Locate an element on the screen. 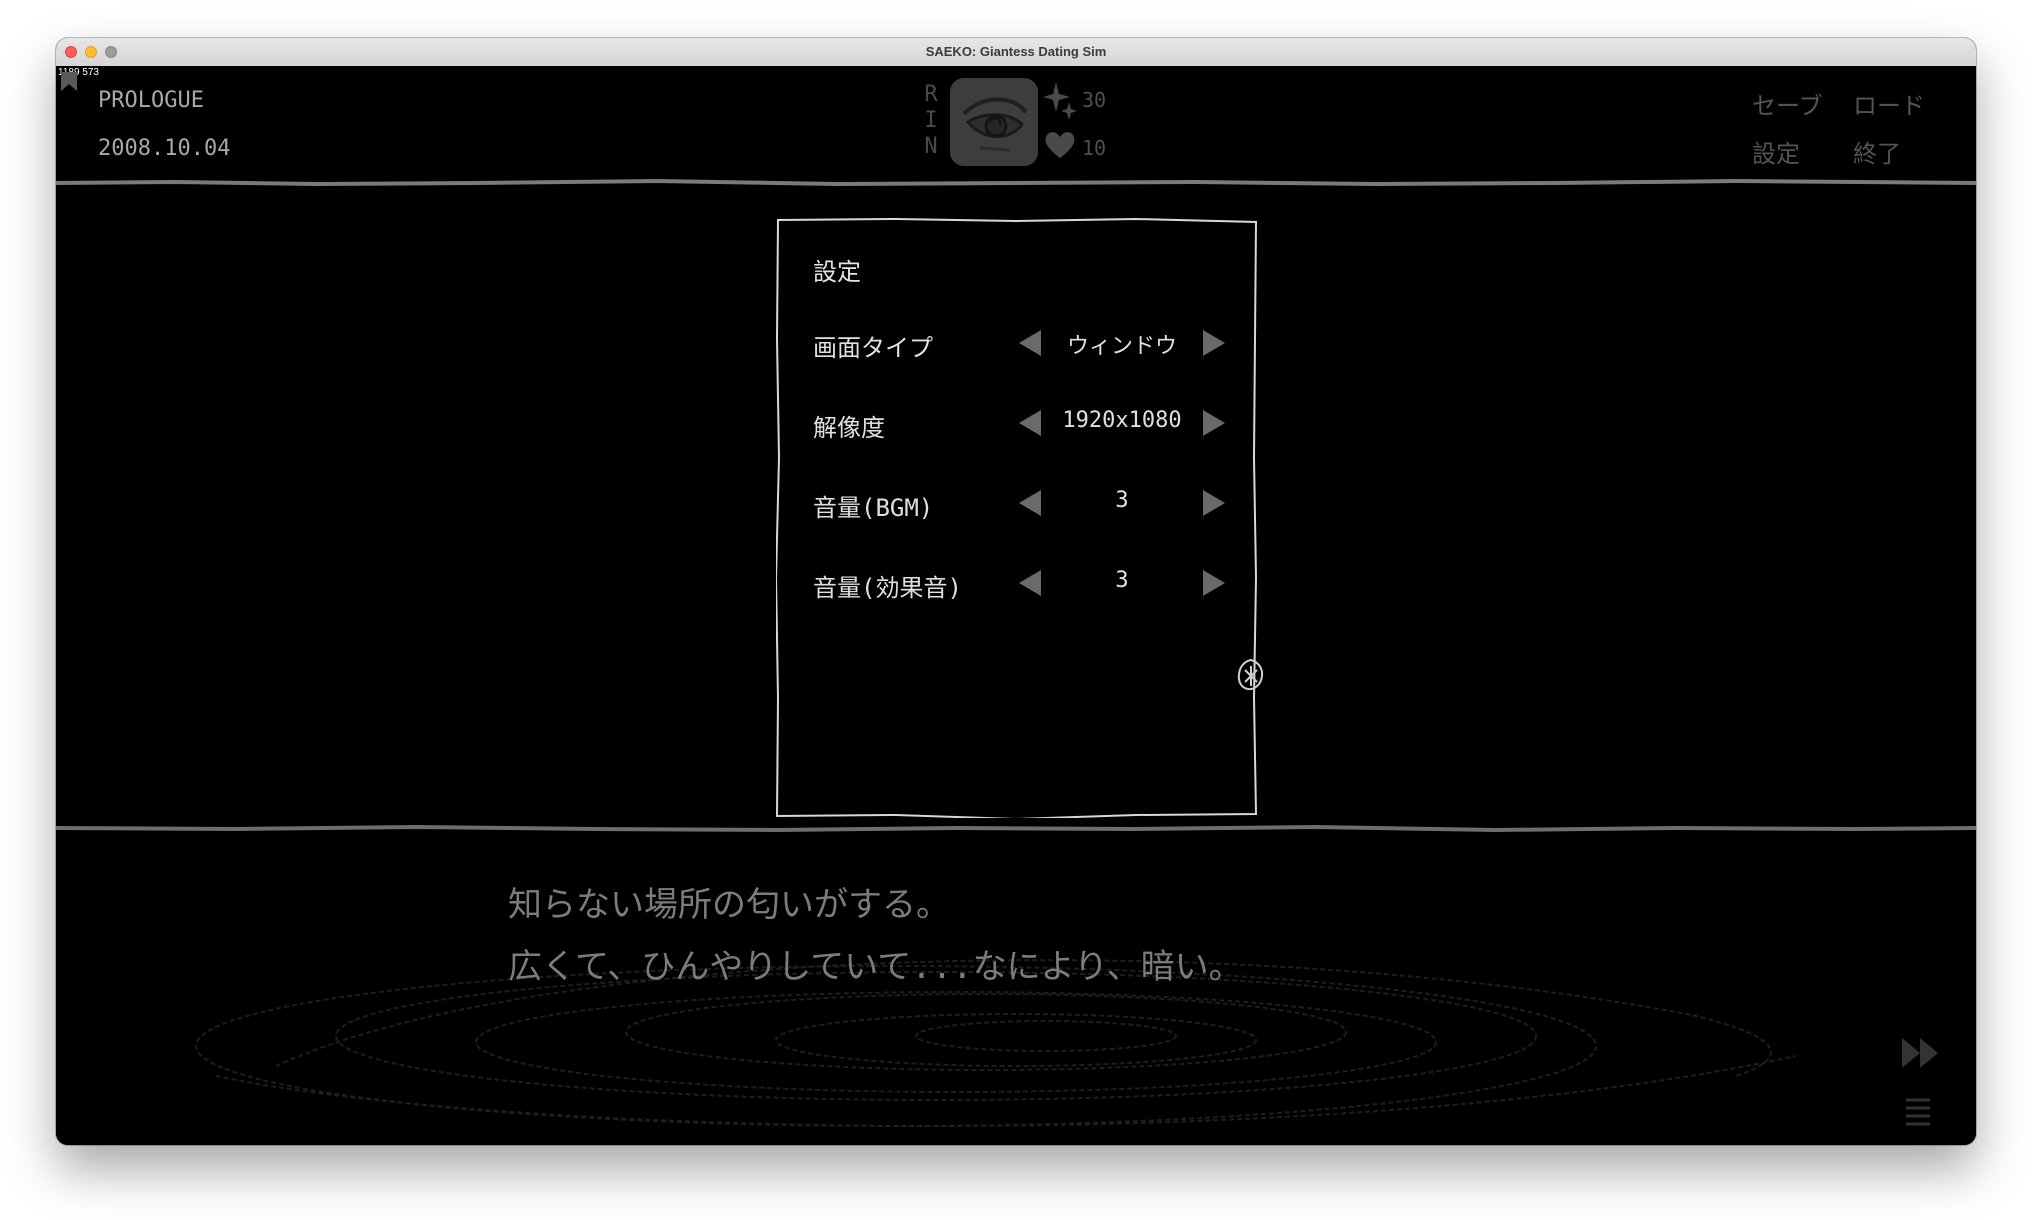  bgm-volume-prev-arrow-icon is located at coordinates (1031, 503).